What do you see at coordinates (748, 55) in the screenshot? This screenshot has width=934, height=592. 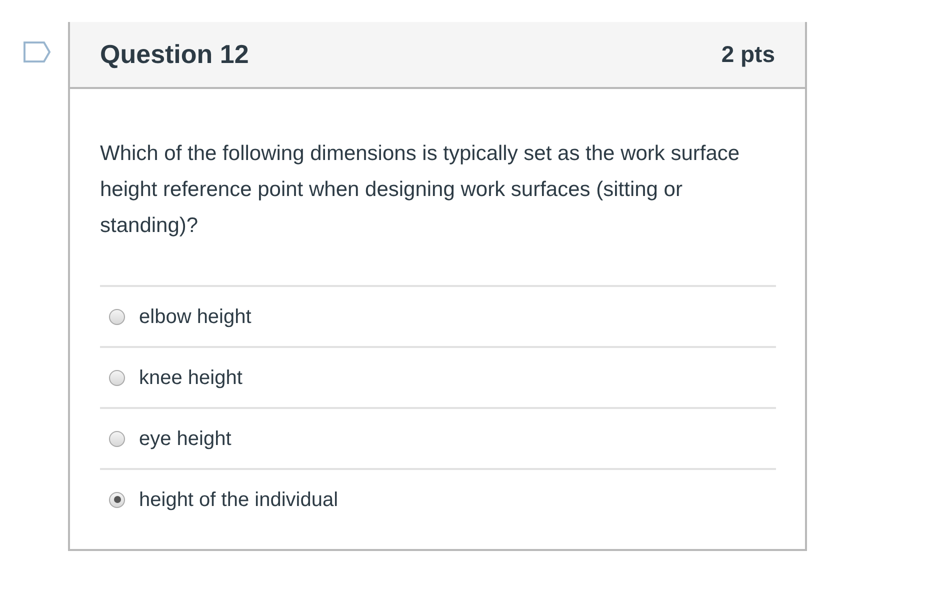 I see `points-label: 2 pts` at bounding box center [748, 55].